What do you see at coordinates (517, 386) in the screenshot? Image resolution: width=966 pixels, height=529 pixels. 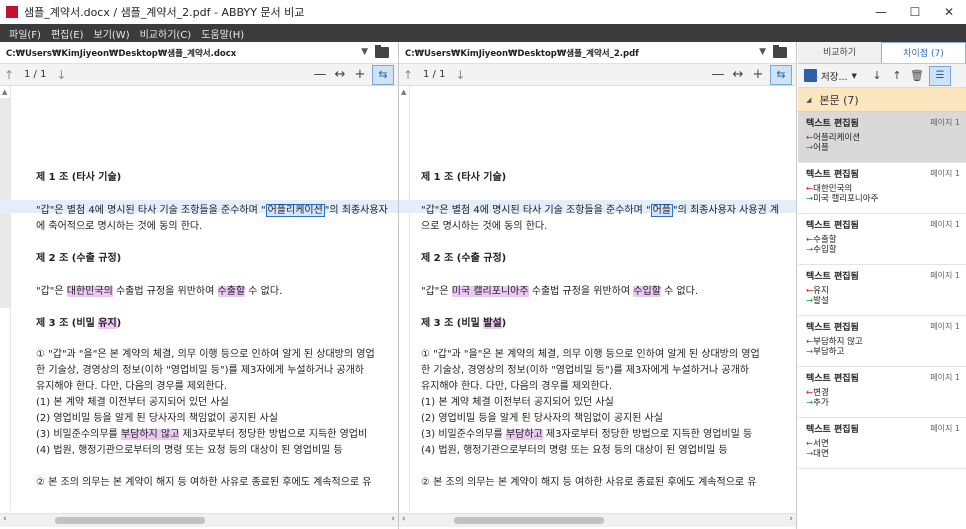 I see `document-line: 유지해야 한다. 다만, 다음의 경우를 제외한다.` at bounding box center [517, 386].